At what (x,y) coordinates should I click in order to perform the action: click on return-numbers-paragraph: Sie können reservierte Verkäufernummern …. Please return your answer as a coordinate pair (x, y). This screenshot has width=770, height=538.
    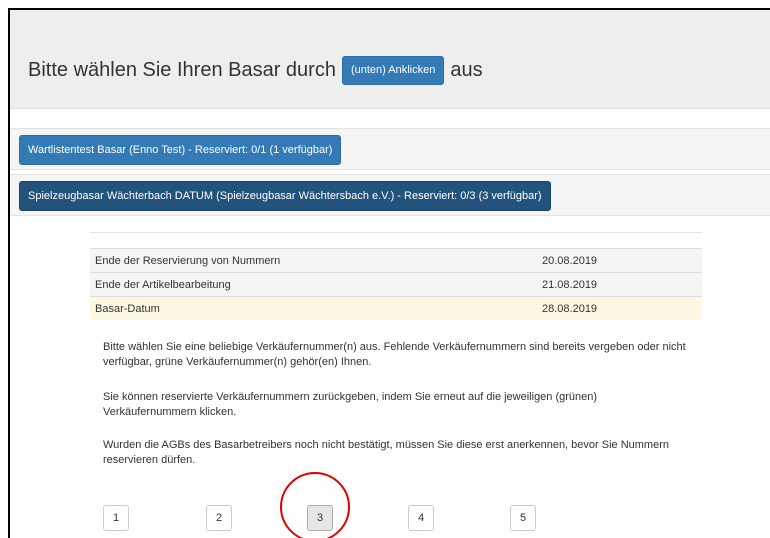
    Looking at the image, I should click on (350, 404).